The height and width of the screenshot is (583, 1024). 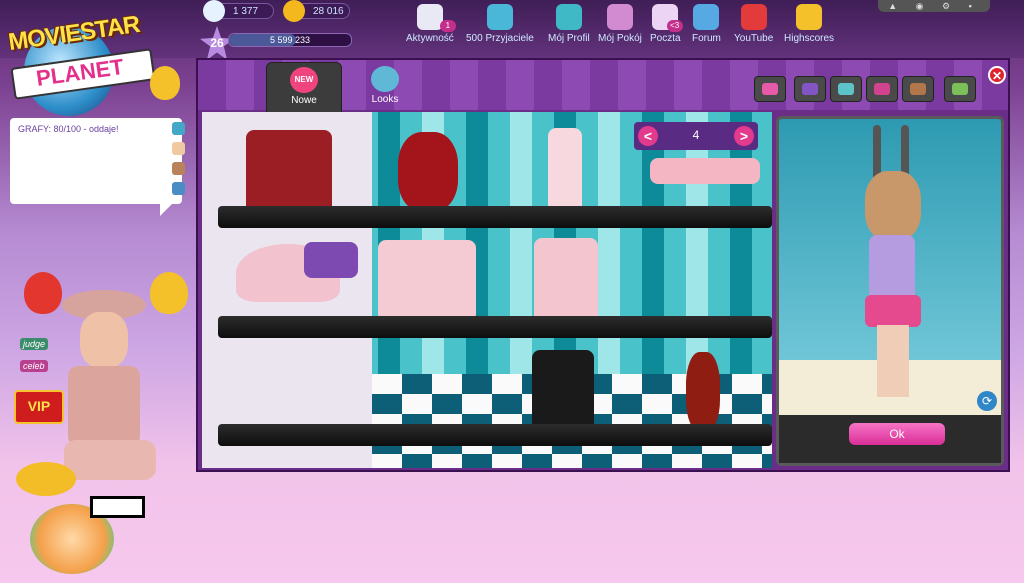 What do you see at coordinates (104, 406) in the screenshot?
I see `avatar-body` at bounding box center [104, 406].